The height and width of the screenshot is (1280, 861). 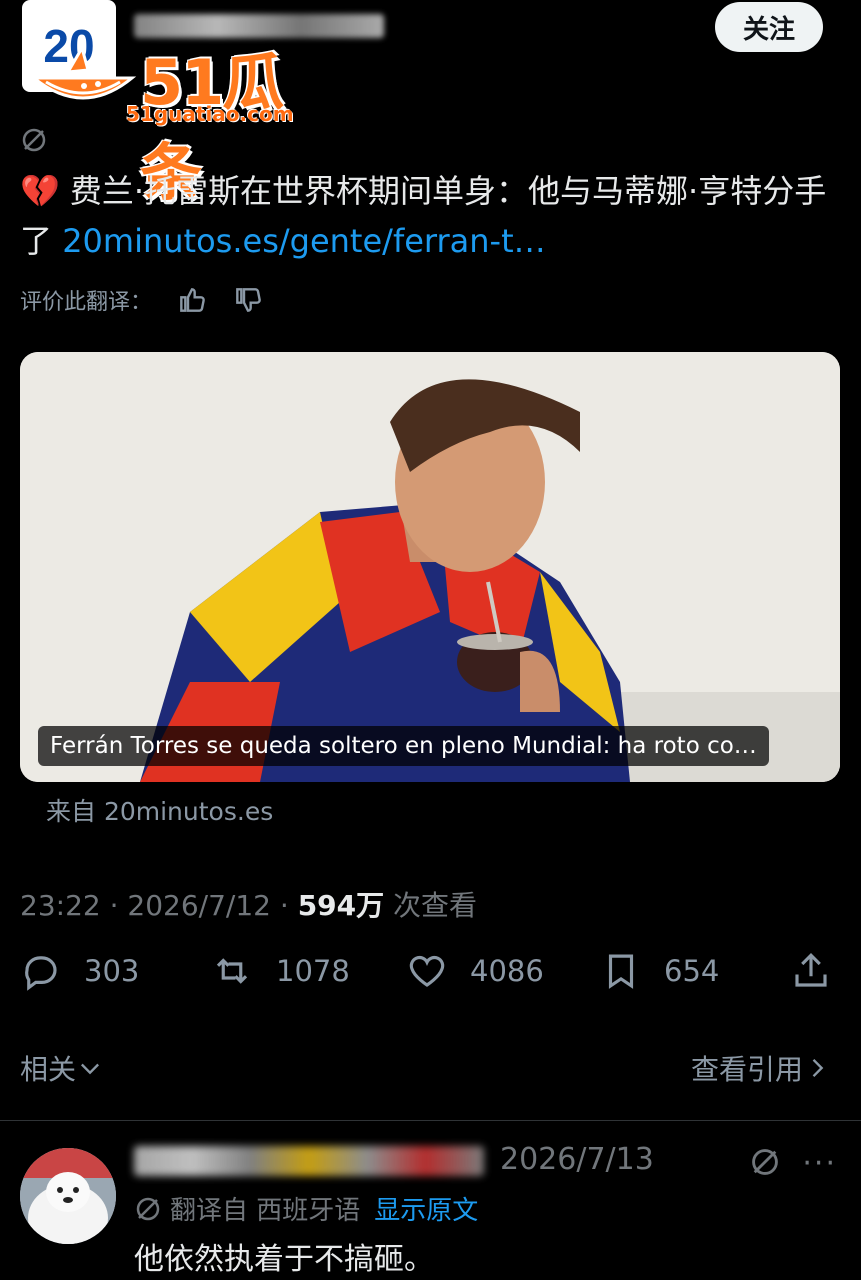 What do you see at coordinates (248, 300) in the screenshot?
I see `thumbs-down-icon` at bounding box center [248, 300].